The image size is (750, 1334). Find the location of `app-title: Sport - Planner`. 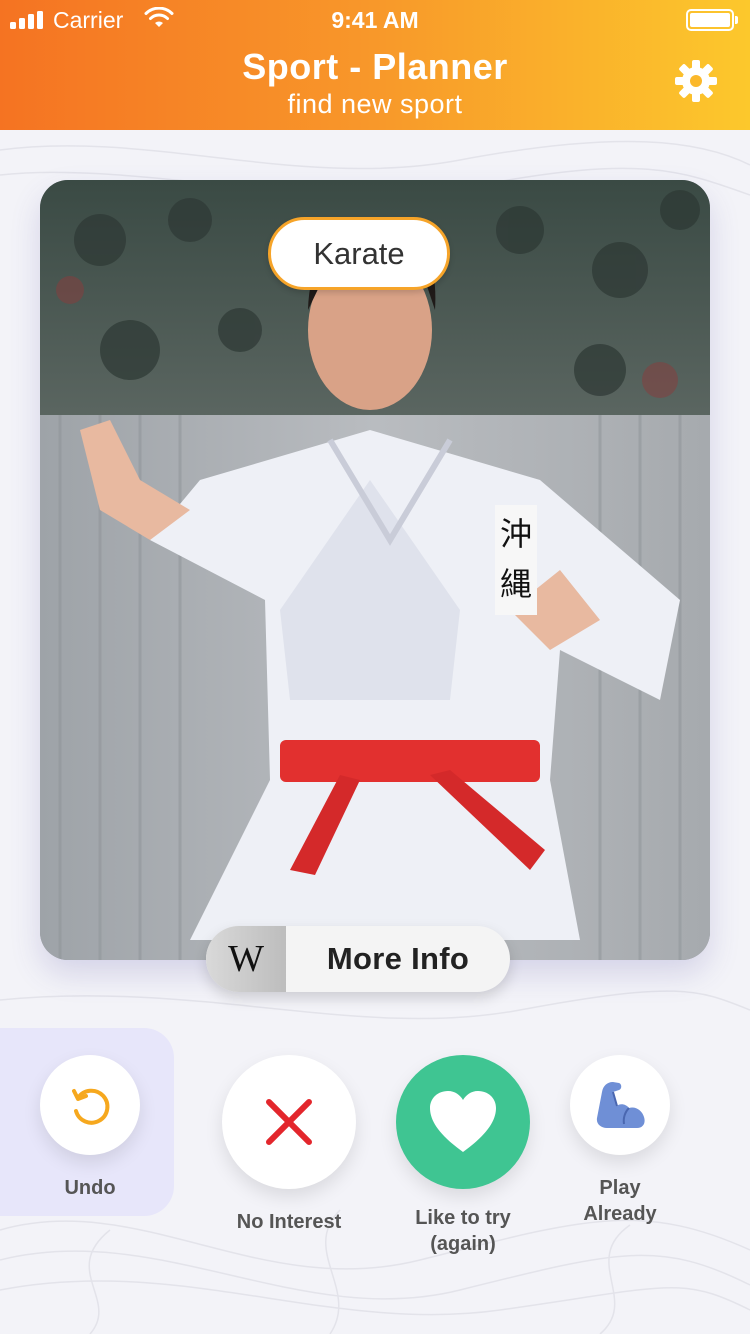

app-title: Sport - Planner is located at coordinates (375, 66).